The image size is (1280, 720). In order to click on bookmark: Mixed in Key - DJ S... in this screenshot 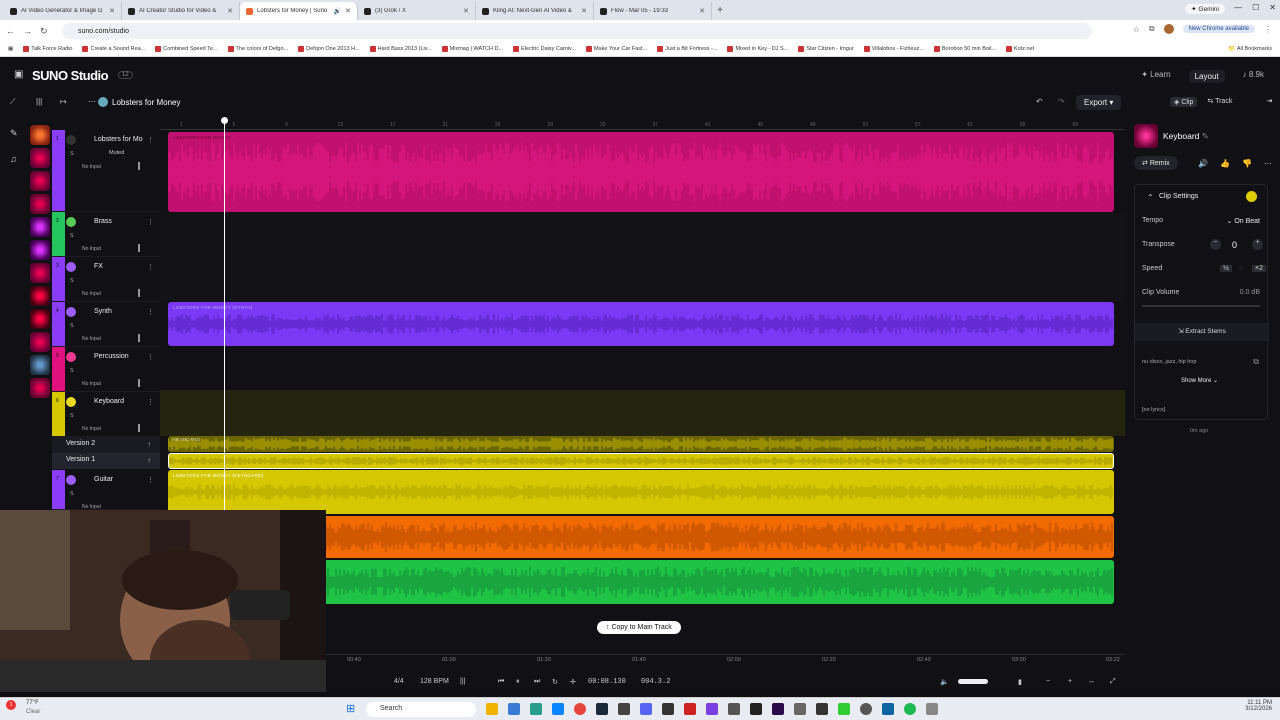, I will do `click(757, 49)`.